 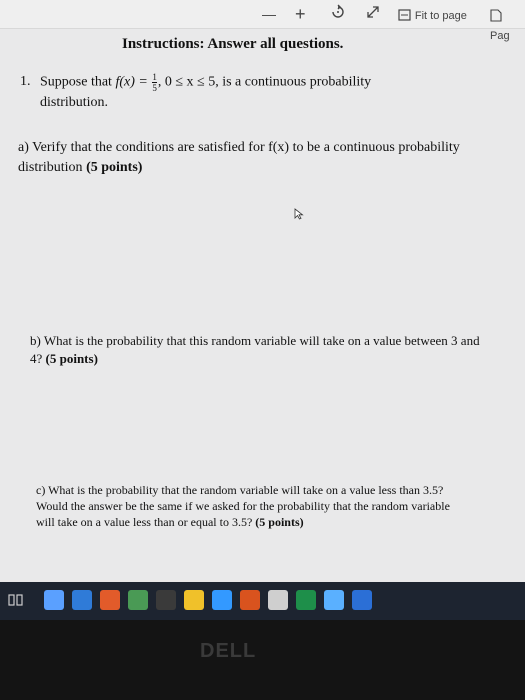 I want to click on rotate-button, so click(x=338, y=14).